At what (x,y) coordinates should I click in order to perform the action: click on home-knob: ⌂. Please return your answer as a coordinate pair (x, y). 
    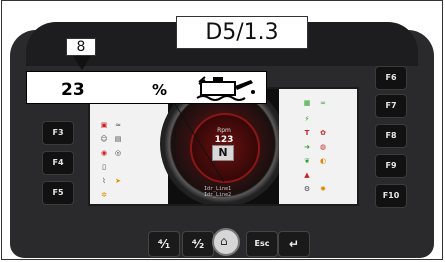
    Looking at the image, I should click on (226, 242).